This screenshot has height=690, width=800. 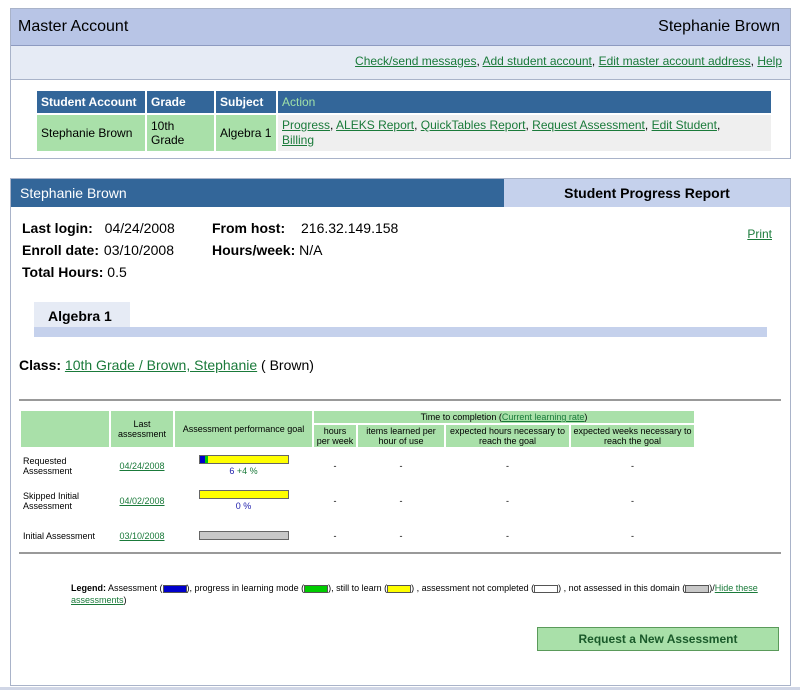 What do you see at coordinates (59, 535) in the screenshot?
I see `row-label: Initial Assessment` at bounding box center [59, 535].